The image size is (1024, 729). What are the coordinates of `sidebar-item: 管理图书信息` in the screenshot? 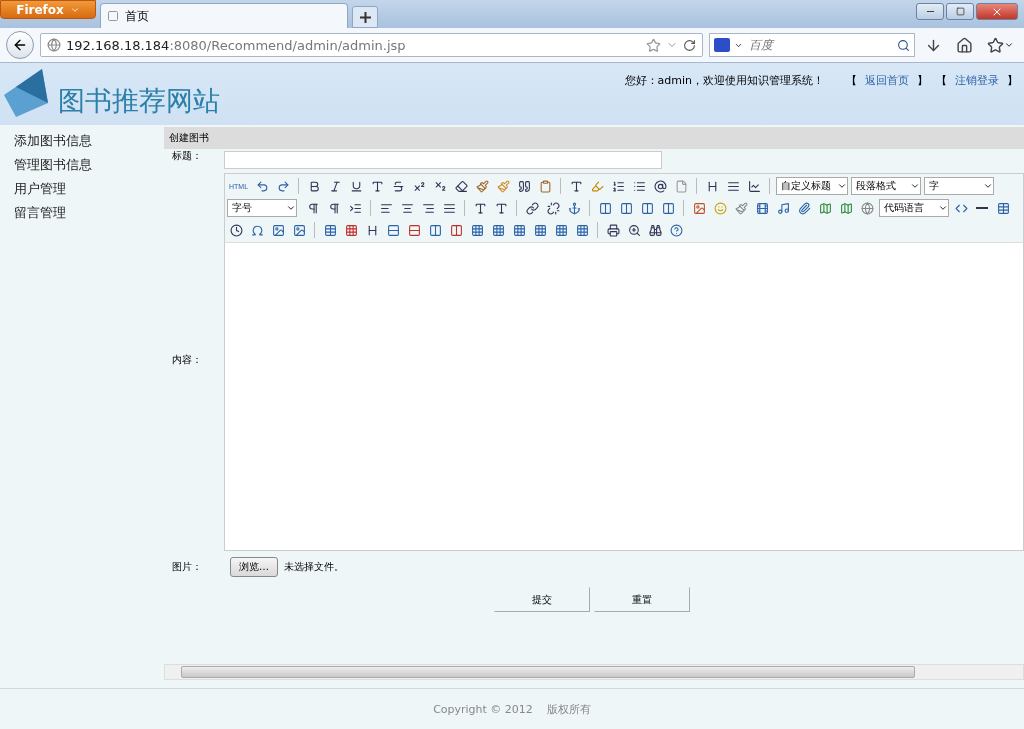 It's located at (82, 165).